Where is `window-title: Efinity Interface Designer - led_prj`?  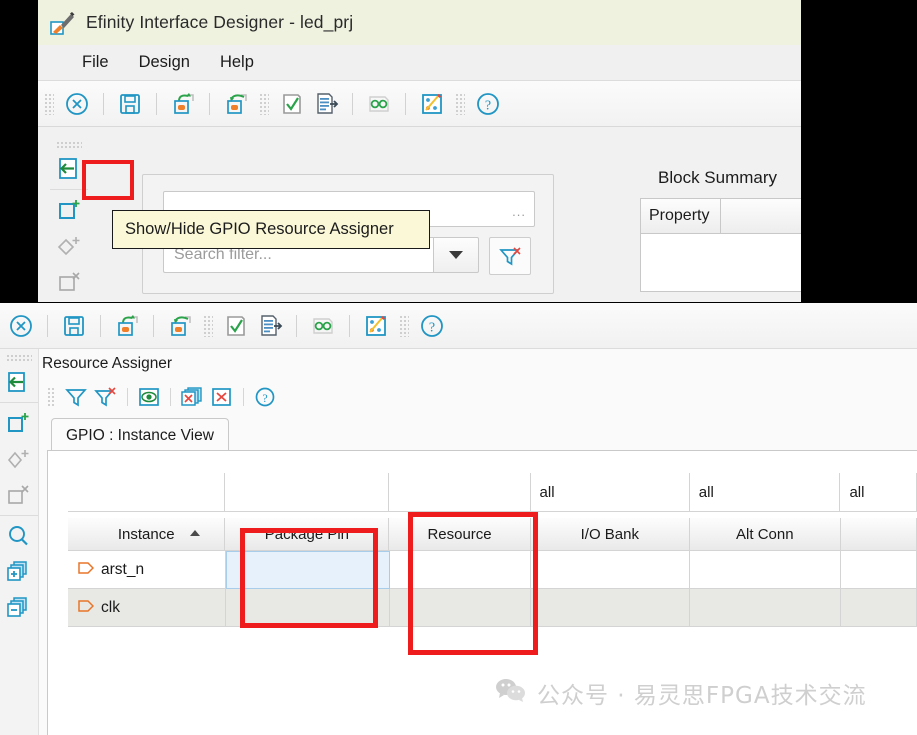 window-title: Efinity Interface Designer - led_prj is located at coordinates (220, 22).